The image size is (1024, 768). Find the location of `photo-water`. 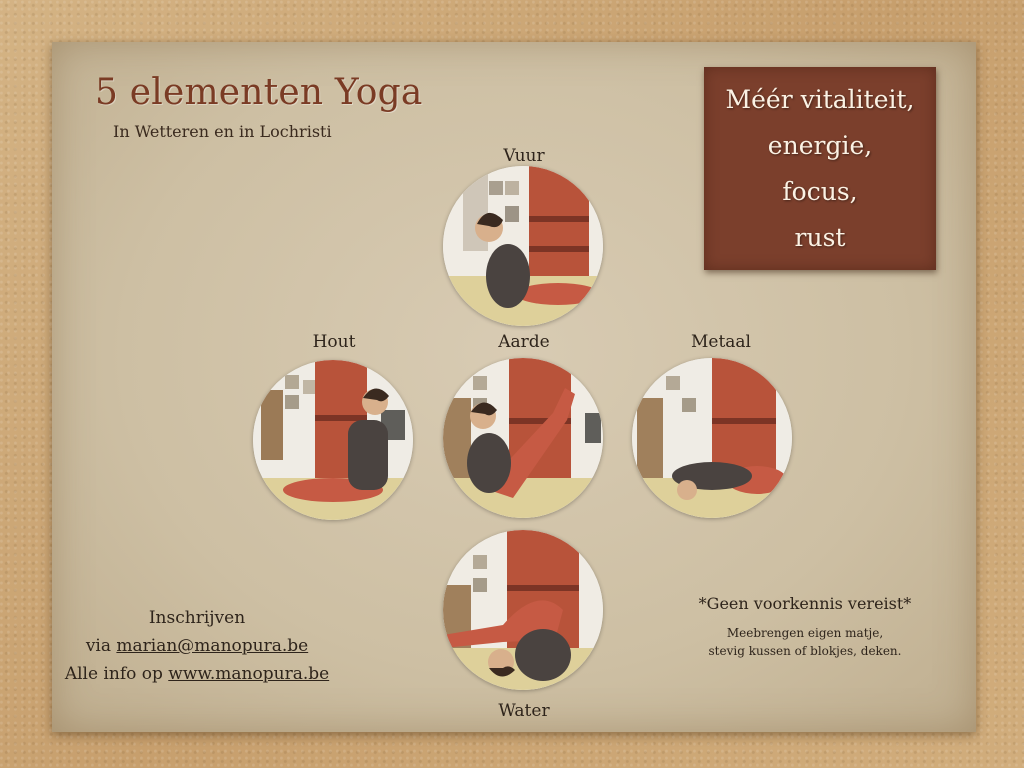

photo-water is located at coordinates (523, 610).